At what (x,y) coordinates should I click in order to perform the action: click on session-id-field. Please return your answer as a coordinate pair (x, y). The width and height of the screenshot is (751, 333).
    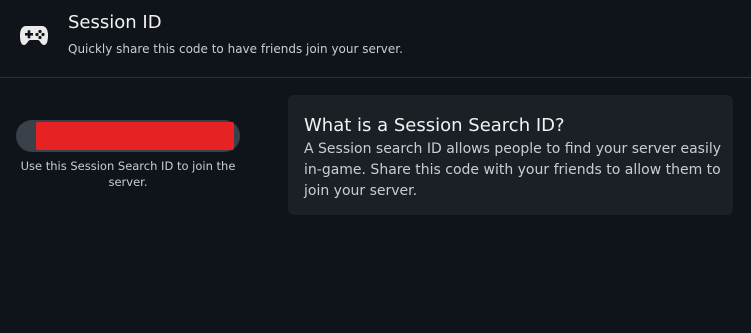
    Looking at the image, I should click on (128, 136).